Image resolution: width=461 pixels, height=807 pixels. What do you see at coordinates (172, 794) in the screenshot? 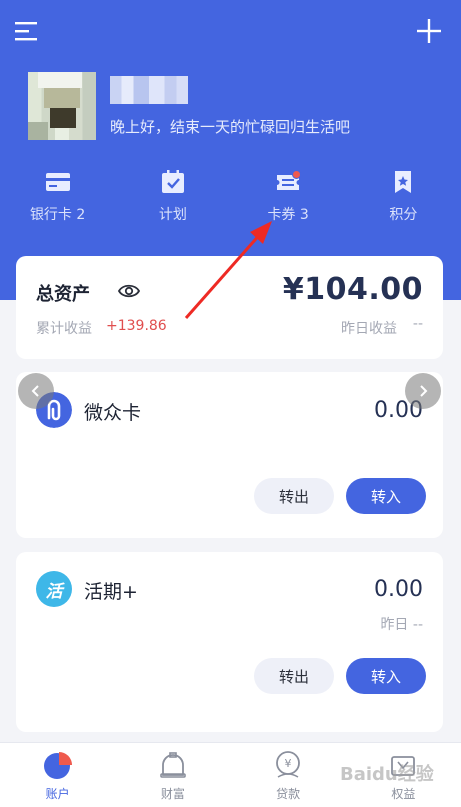
I see `tab-label: 财富` at bounding box center [172, 794].